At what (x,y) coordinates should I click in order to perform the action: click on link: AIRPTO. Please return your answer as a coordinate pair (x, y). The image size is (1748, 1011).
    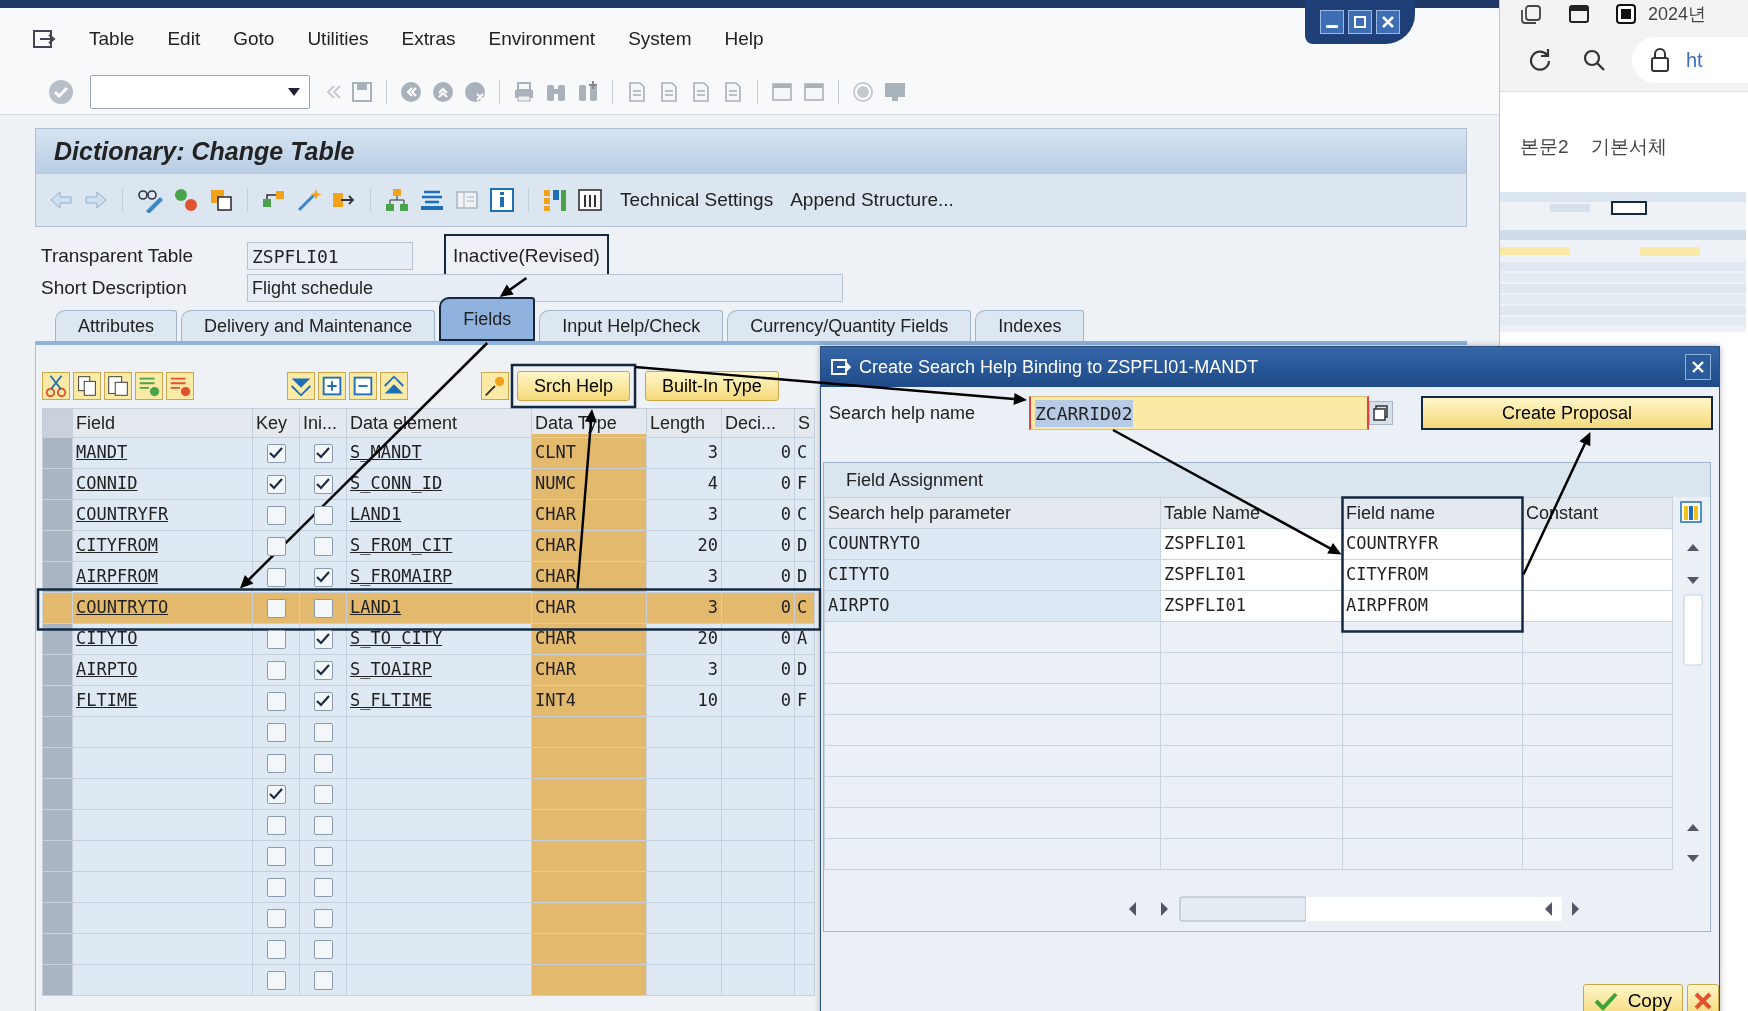
    Looking at the image, I should click on (107, 669).